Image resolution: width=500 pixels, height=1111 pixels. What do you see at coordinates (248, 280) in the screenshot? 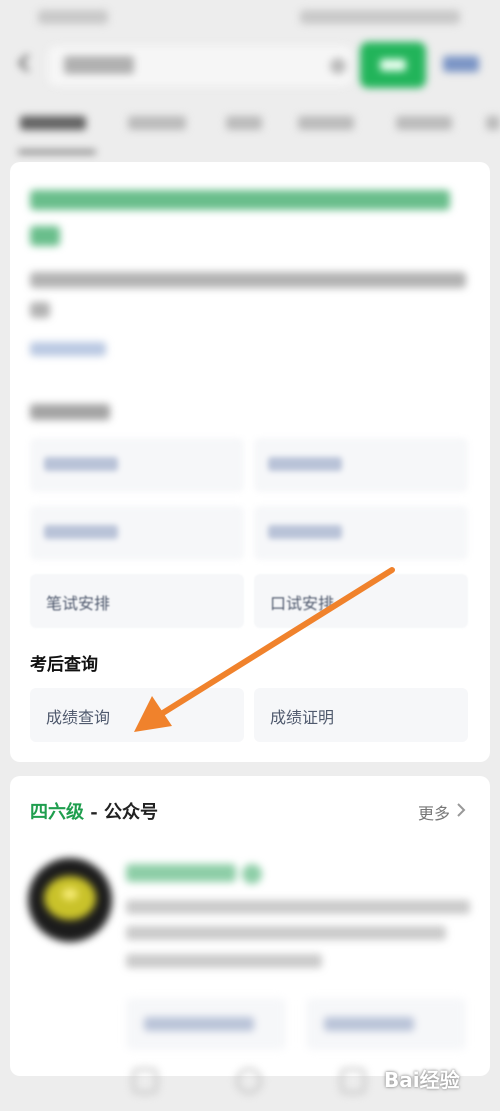
I see `card-description` at bounding box center [248, 280].